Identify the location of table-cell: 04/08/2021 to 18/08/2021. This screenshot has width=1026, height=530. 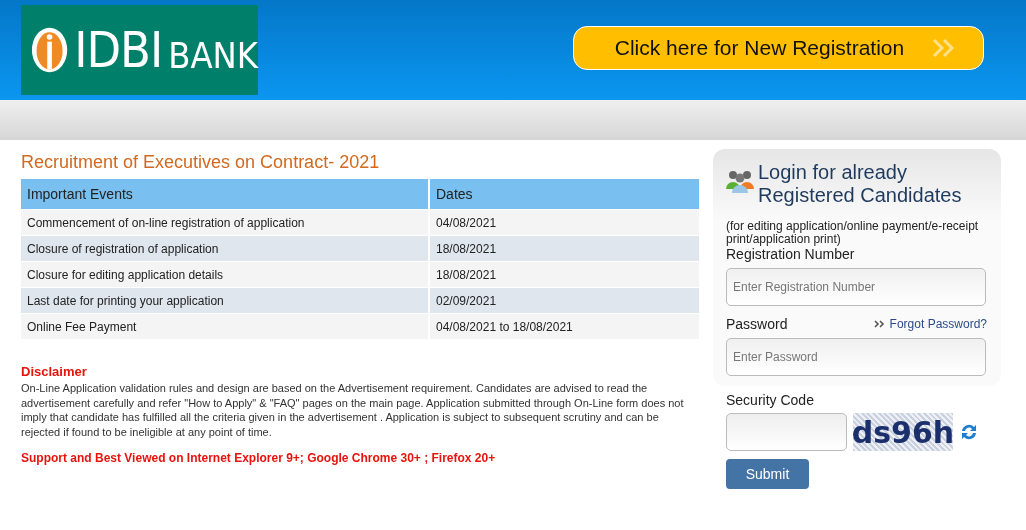
(564, 326).